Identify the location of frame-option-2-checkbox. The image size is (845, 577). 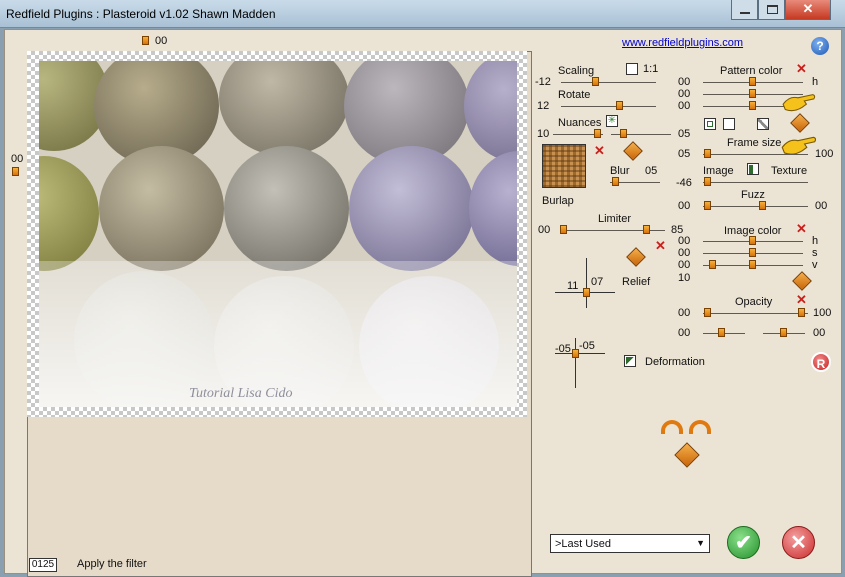
(729, 124).